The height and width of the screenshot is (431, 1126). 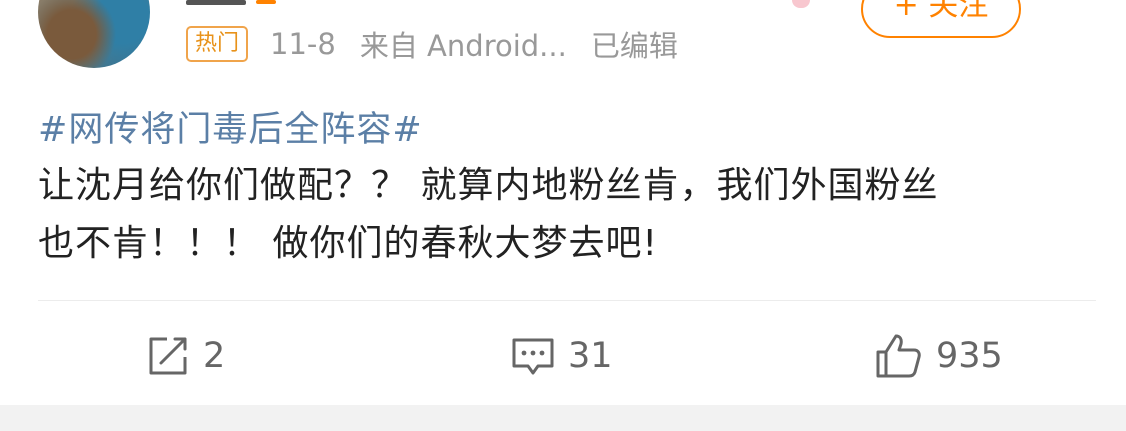 I want to click on feed-separator, so click(x=563, y=418).